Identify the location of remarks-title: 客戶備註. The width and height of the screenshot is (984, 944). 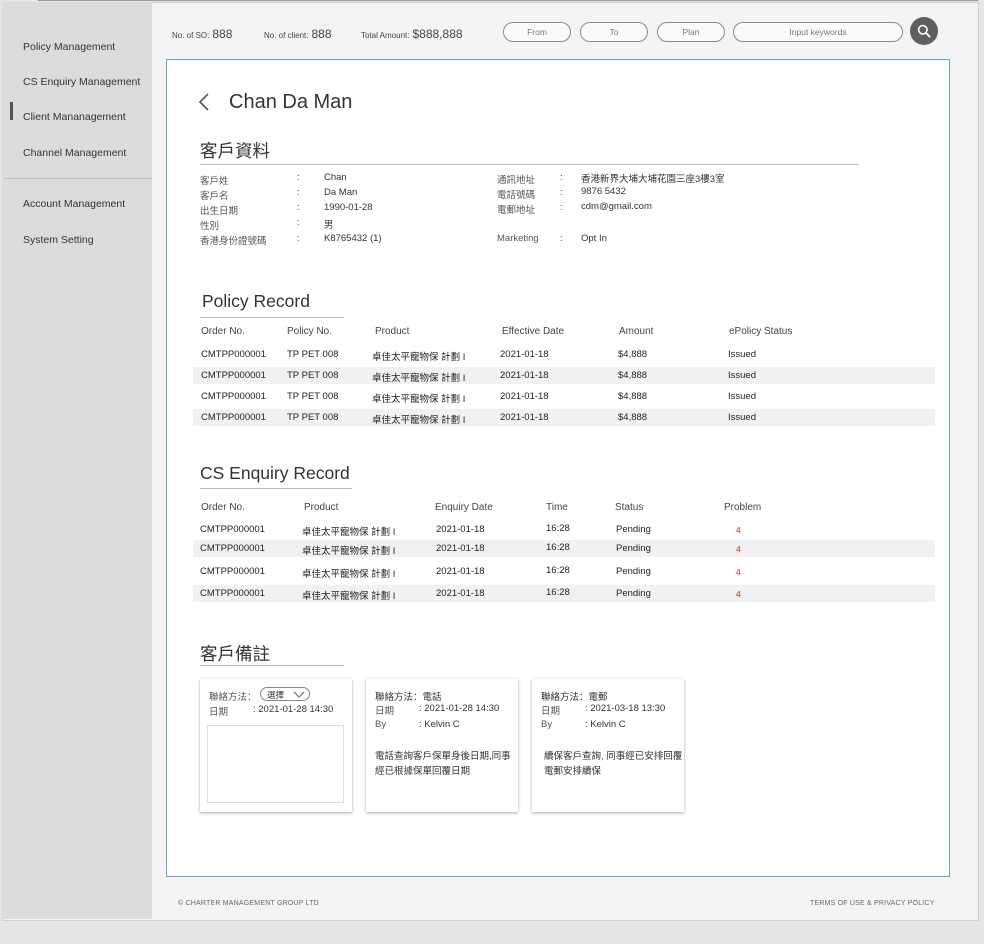
(235, 654).